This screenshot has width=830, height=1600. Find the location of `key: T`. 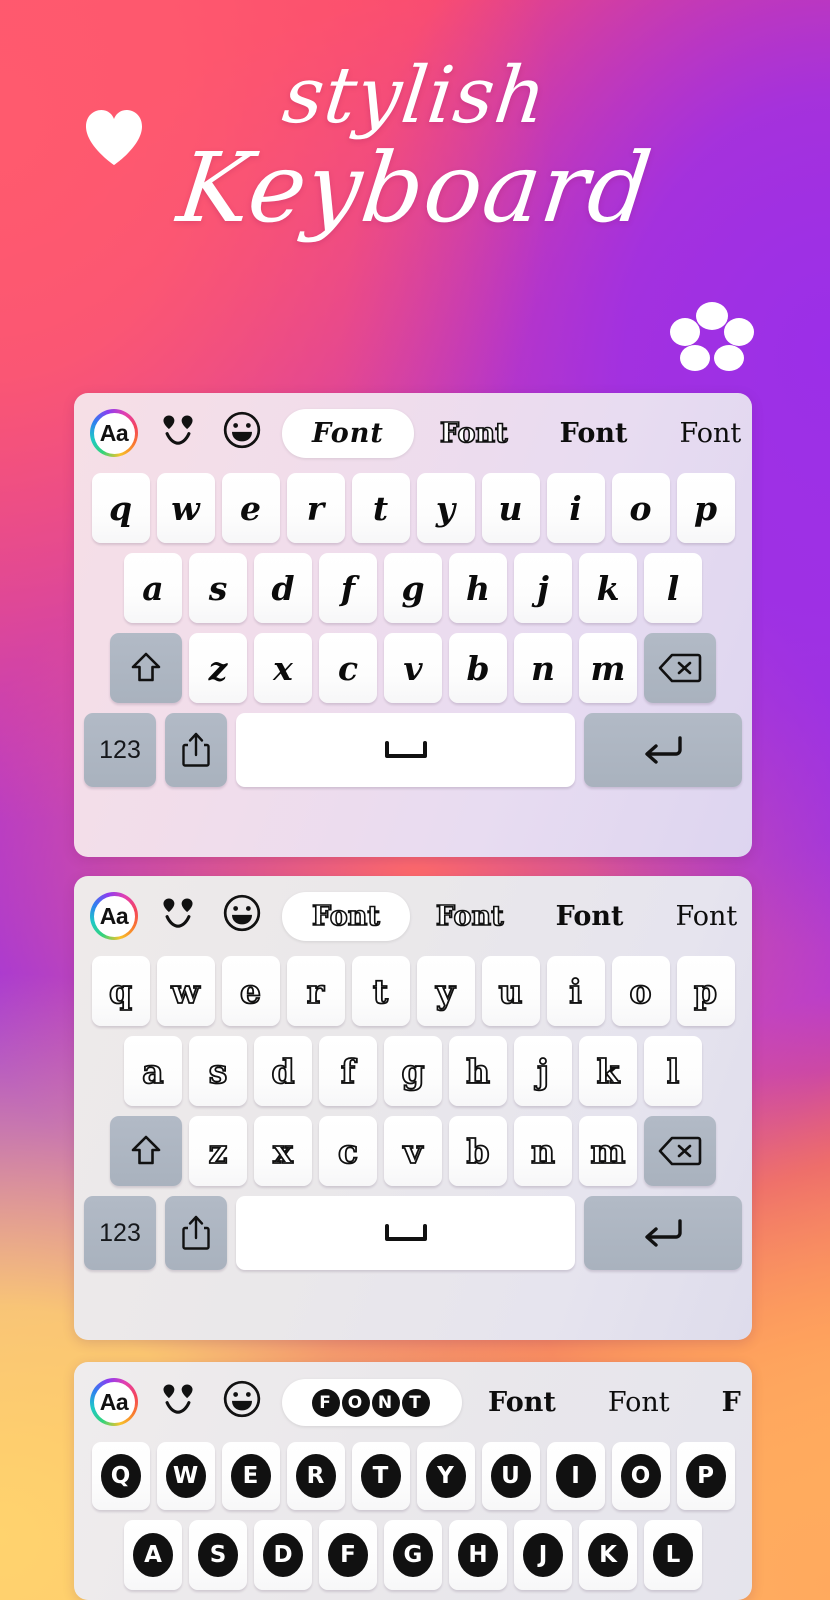

key: T is located at coordinates (380, 1476).